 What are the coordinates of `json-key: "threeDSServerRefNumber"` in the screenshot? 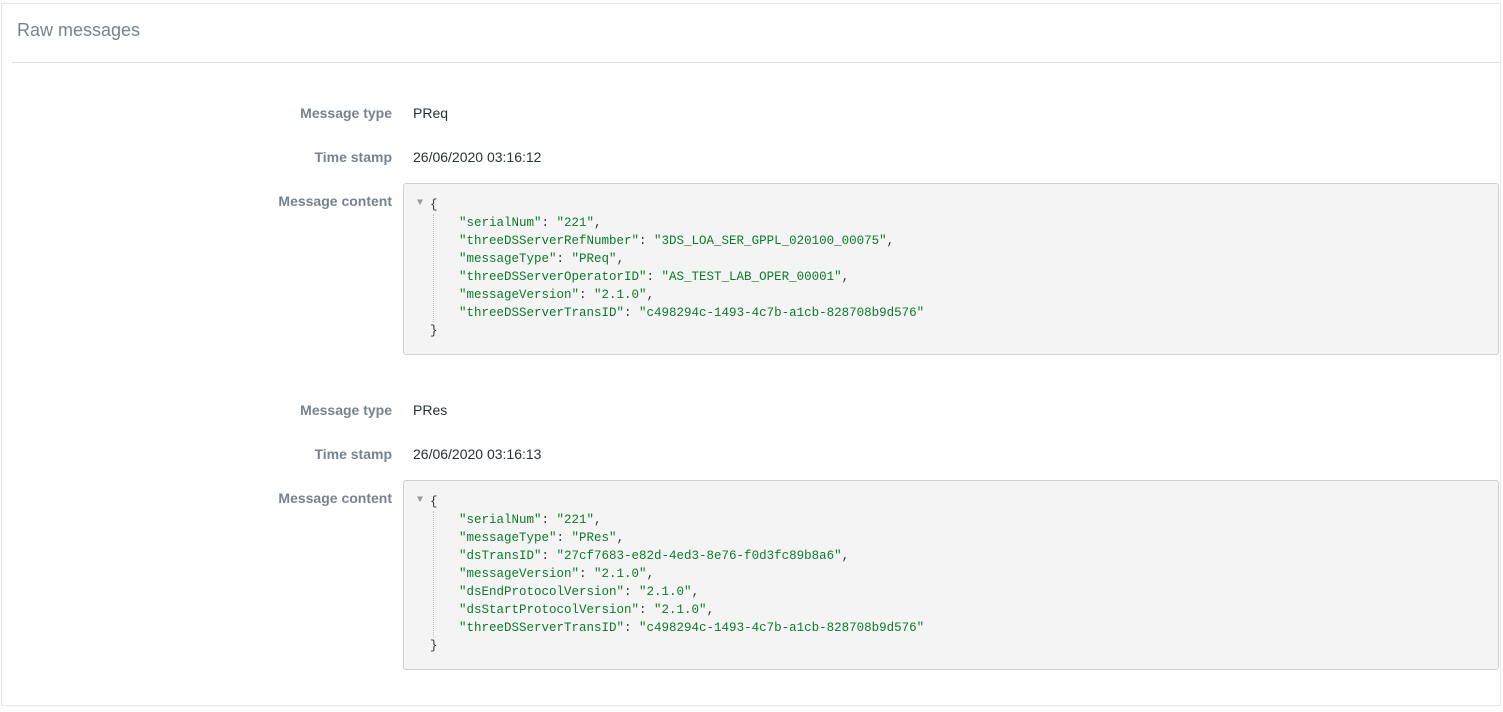 It's located at (549, 241).